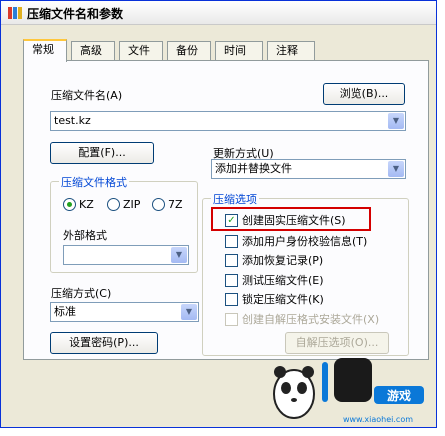 The width and height of the screenshot is (445, 436). What do you see at coordinates (348, 391) in the screenshot?
I see `watermark-logo: 游戏 www.xiaohei.com` at bounding box center [348, 391].